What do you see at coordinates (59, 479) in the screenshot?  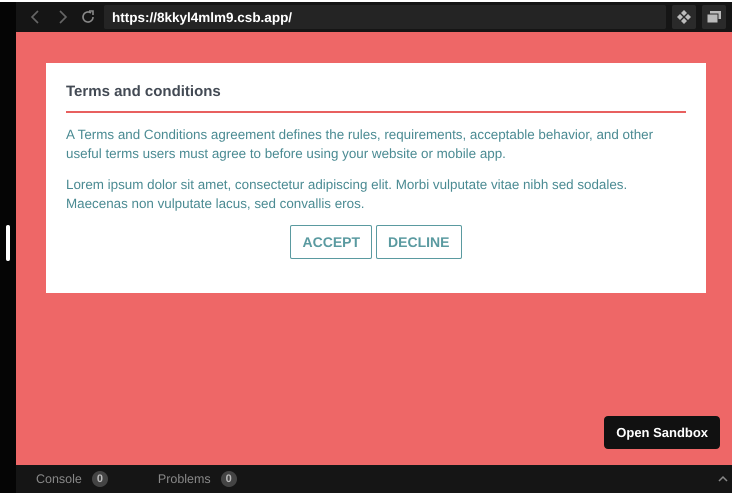 I see `panel-tab: Console` at bounding box center [59, 479].